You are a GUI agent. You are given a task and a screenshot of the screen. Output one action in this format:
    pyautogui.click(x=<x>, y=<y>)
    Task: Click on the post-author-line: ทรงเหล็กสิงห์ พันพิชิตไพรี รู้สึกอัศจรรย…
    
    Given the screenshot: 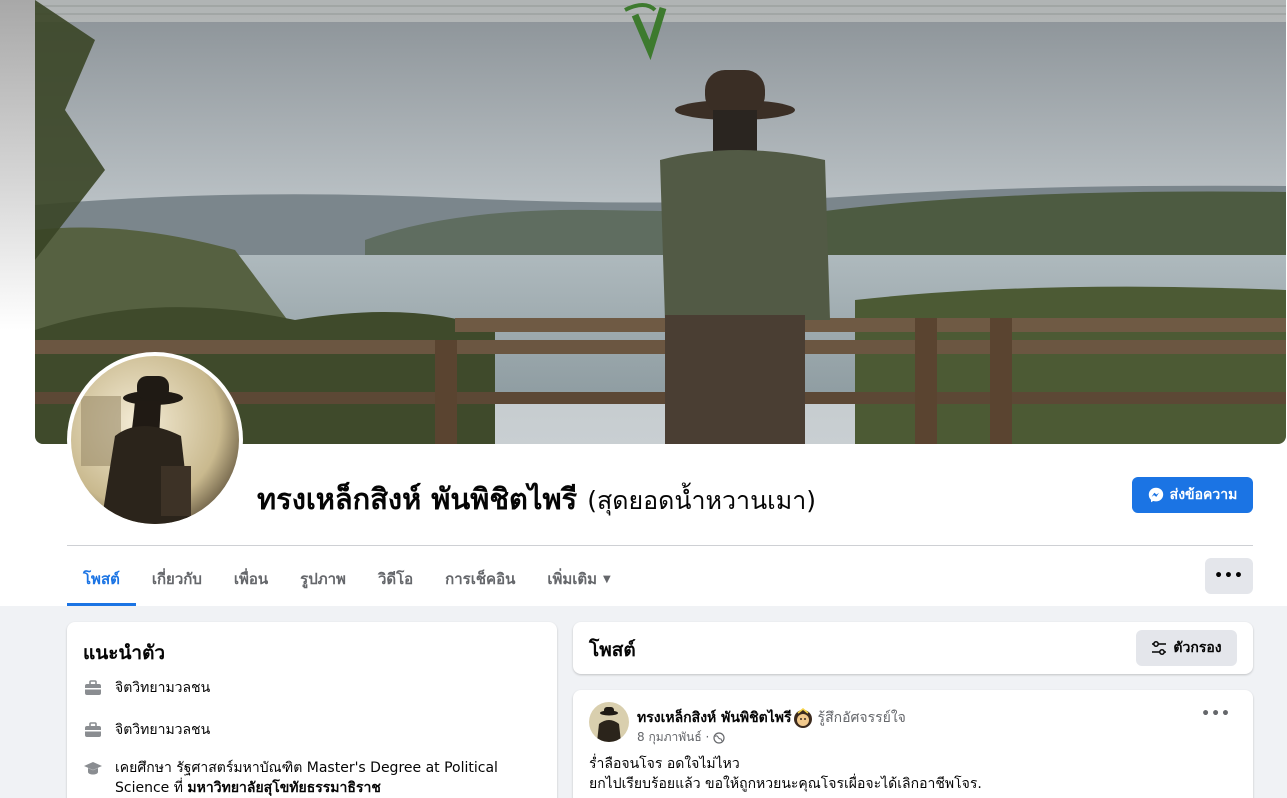 What is the action you would take?
    pyautogui.click(x=771, y=718)
    